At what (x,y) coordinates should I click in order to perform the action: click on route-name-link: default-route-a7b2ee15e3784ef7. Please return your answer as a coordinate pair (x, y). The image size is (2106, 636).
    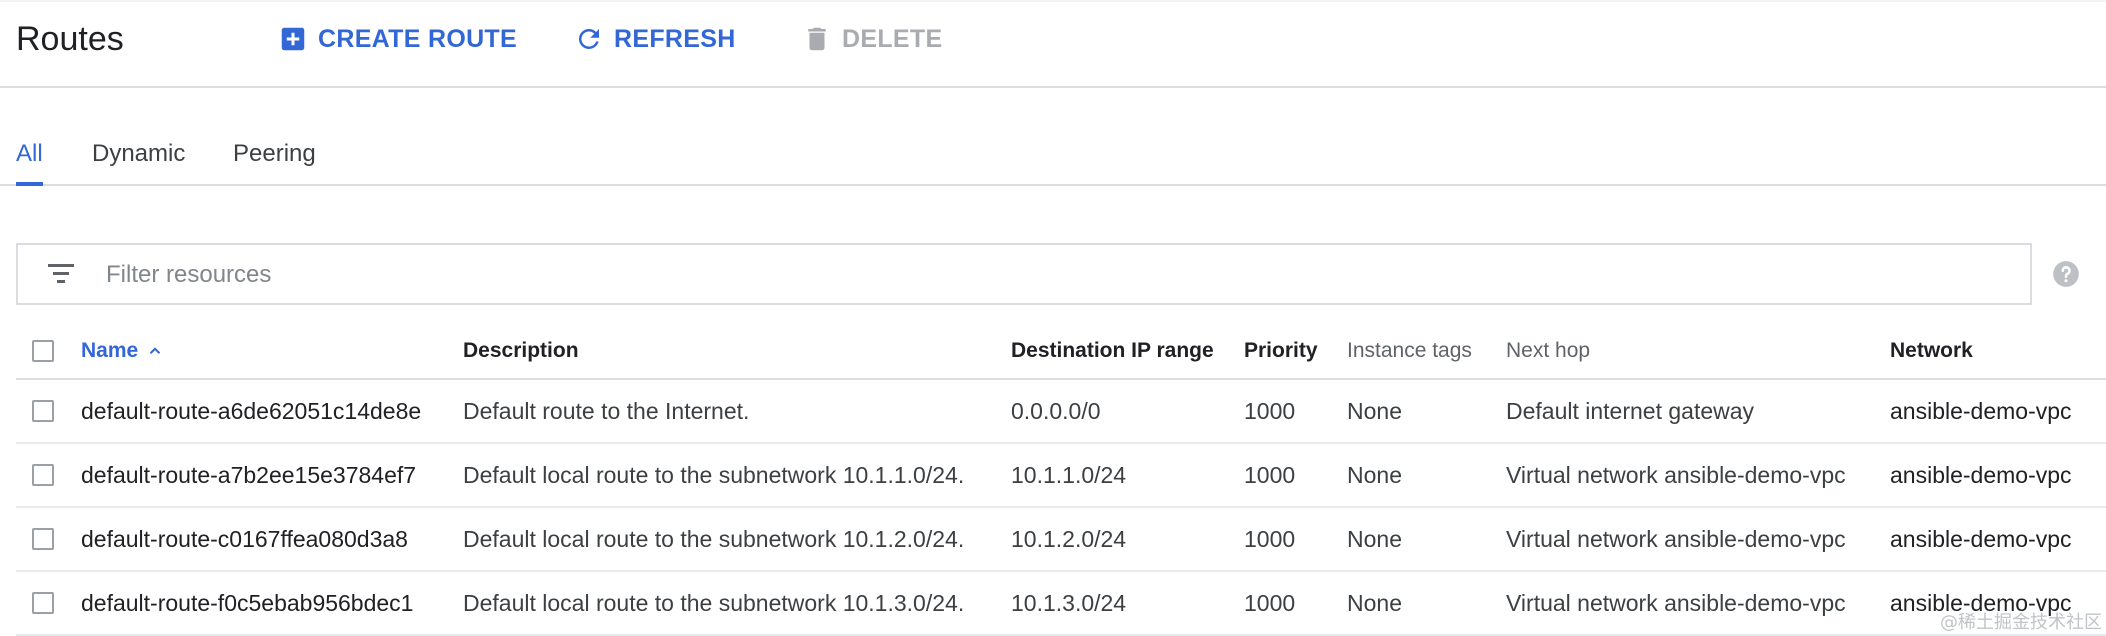
    Looking at the image, I should click on (271, 475).